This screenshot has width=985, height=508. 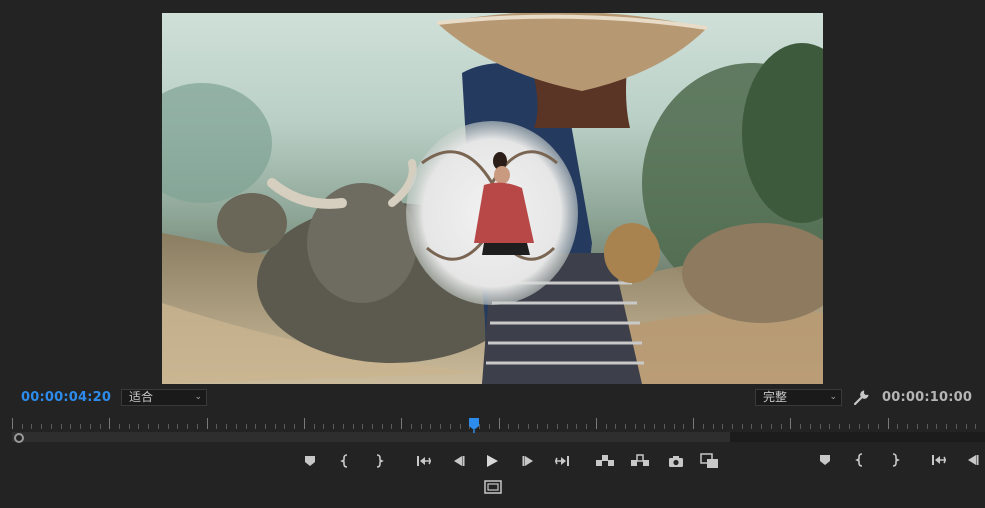 I want to click on mark-in-button, so click(x=346, y=461).